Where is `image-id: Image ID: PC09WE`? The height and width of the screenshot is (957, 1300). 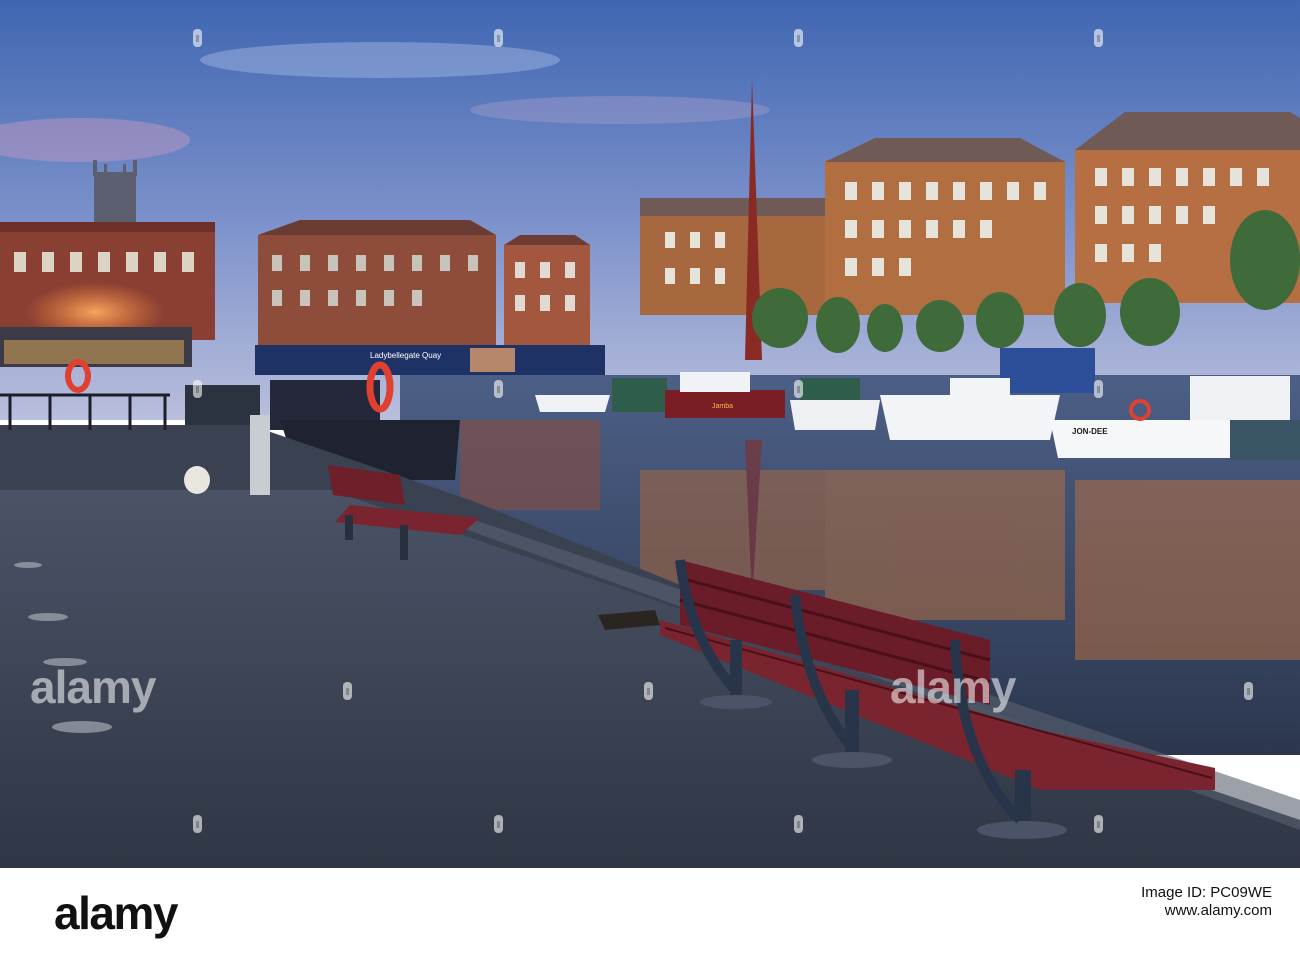 image-id: Image ID: PC09WE is located at coordinates (1206, 892).